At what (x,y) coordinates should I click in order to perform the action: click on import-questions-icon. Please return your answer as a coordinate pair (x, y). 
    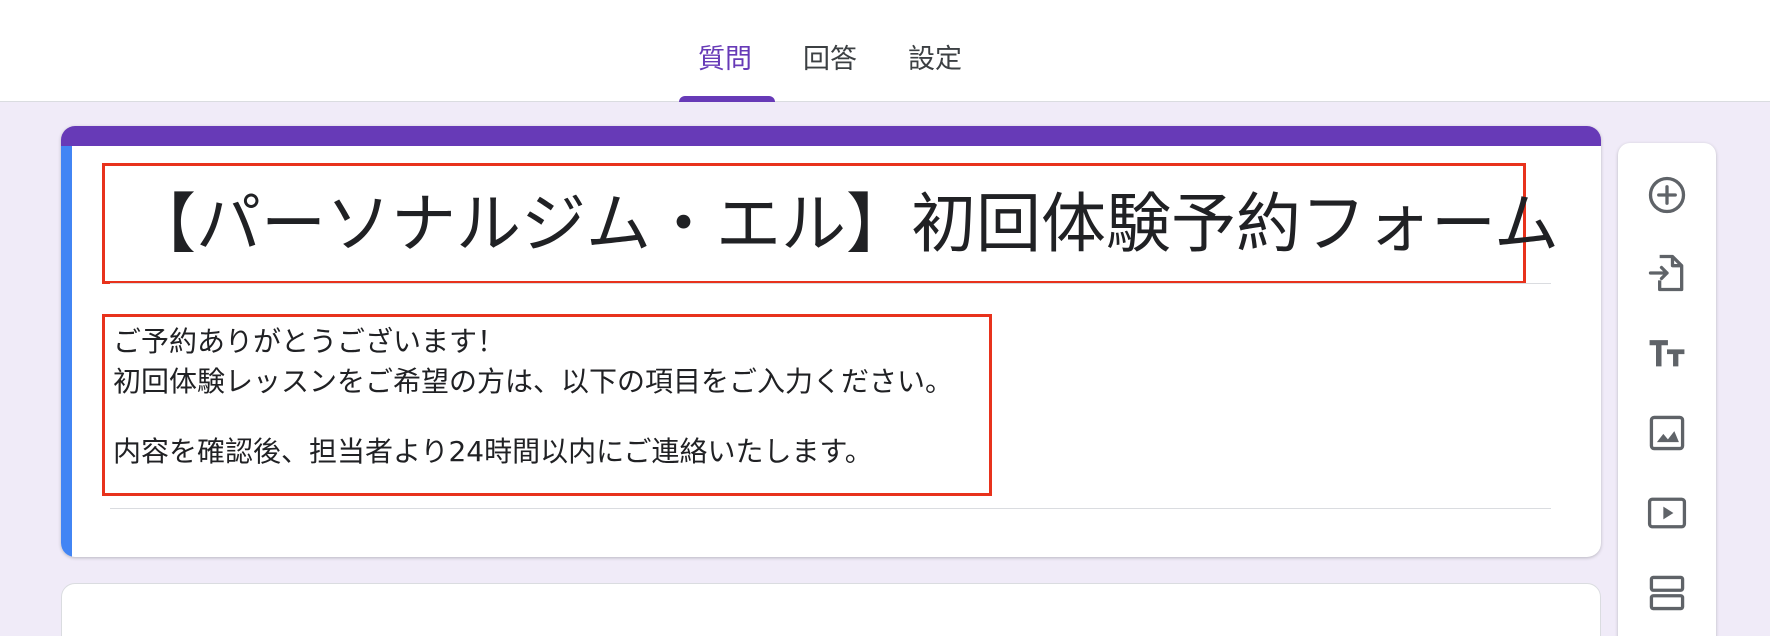
    Looking at the image, I should click on (1667, 273).